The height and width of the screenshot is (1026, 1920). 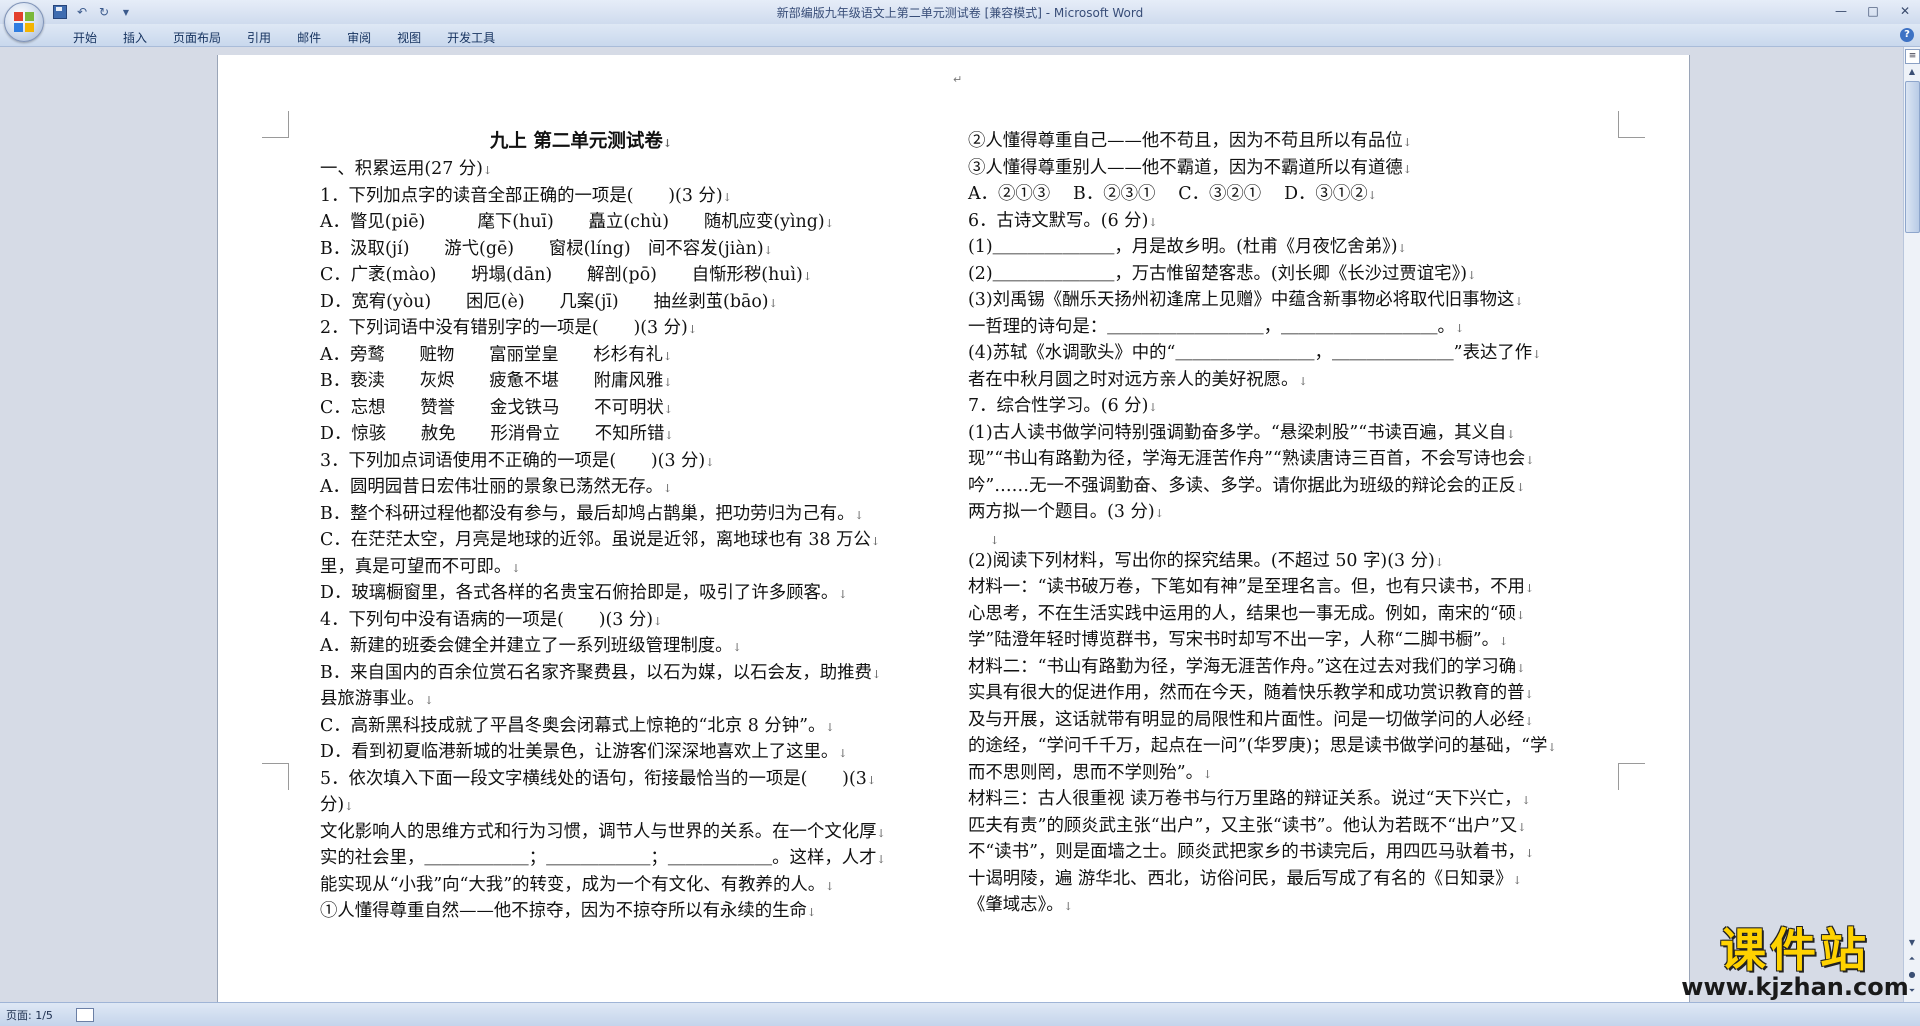 What do you see at coordinates (409, 37) in the screenshot?
I see `tab-view: 视图` at bounding box center [409, 37].